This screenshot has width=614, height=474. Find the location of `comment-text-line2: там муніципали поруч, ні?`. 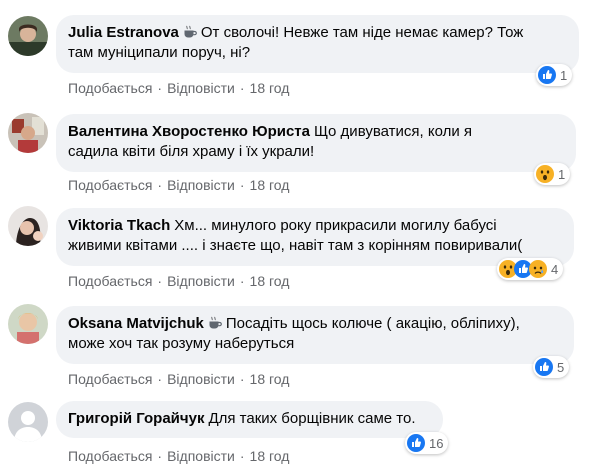

comment-text-line2: там муніципали поруч, ні? is located at coordinates (159, 52).